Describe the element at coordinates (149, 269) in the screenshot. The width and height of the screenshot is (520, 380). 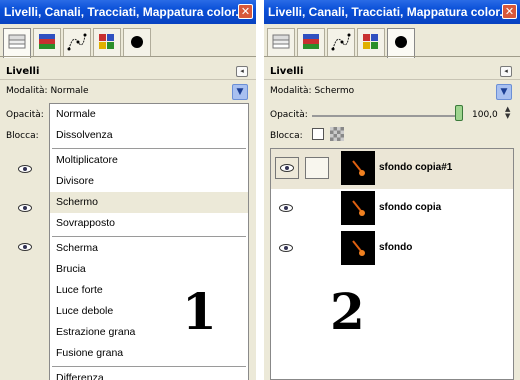
I see `mode-option-brucia: Brucia` at that location.